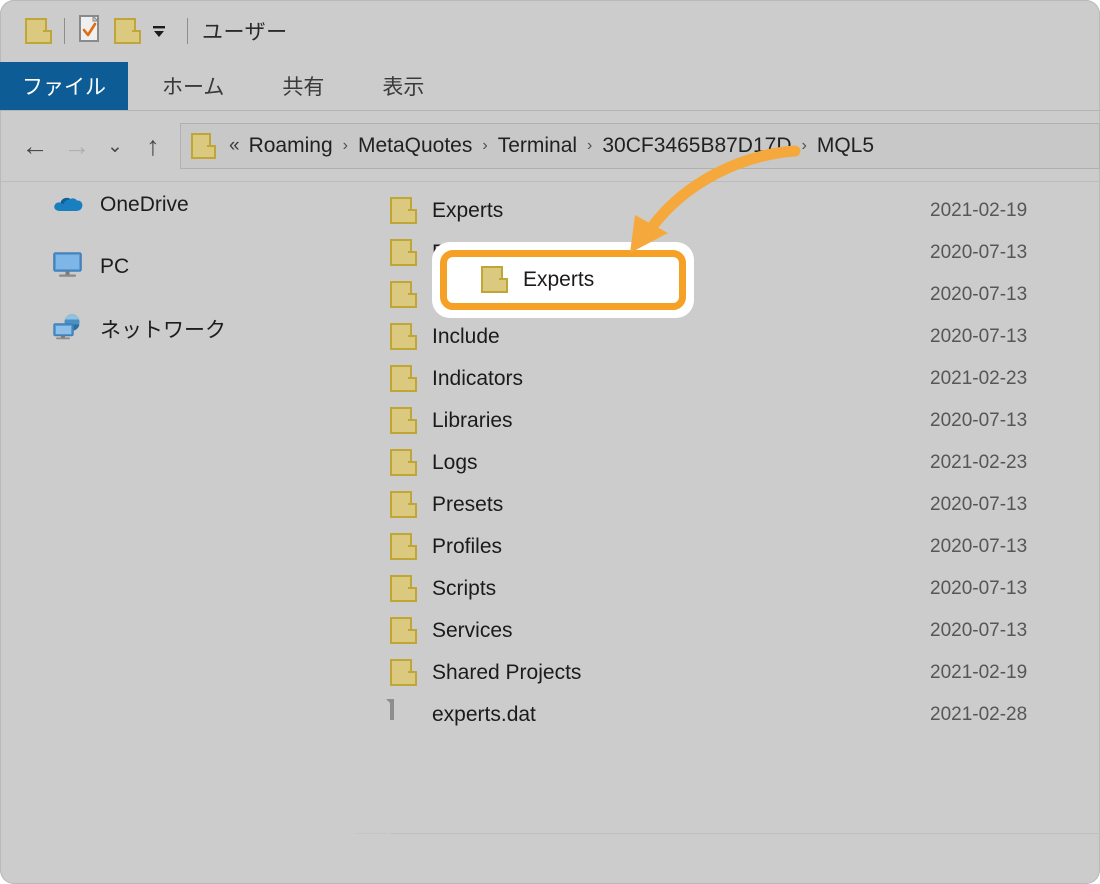 This screenshot has width=1100, height=884. Describe the element at coordinates (115, 266) in the screenshot. I see `sidebar-item-label: PC` at that location.